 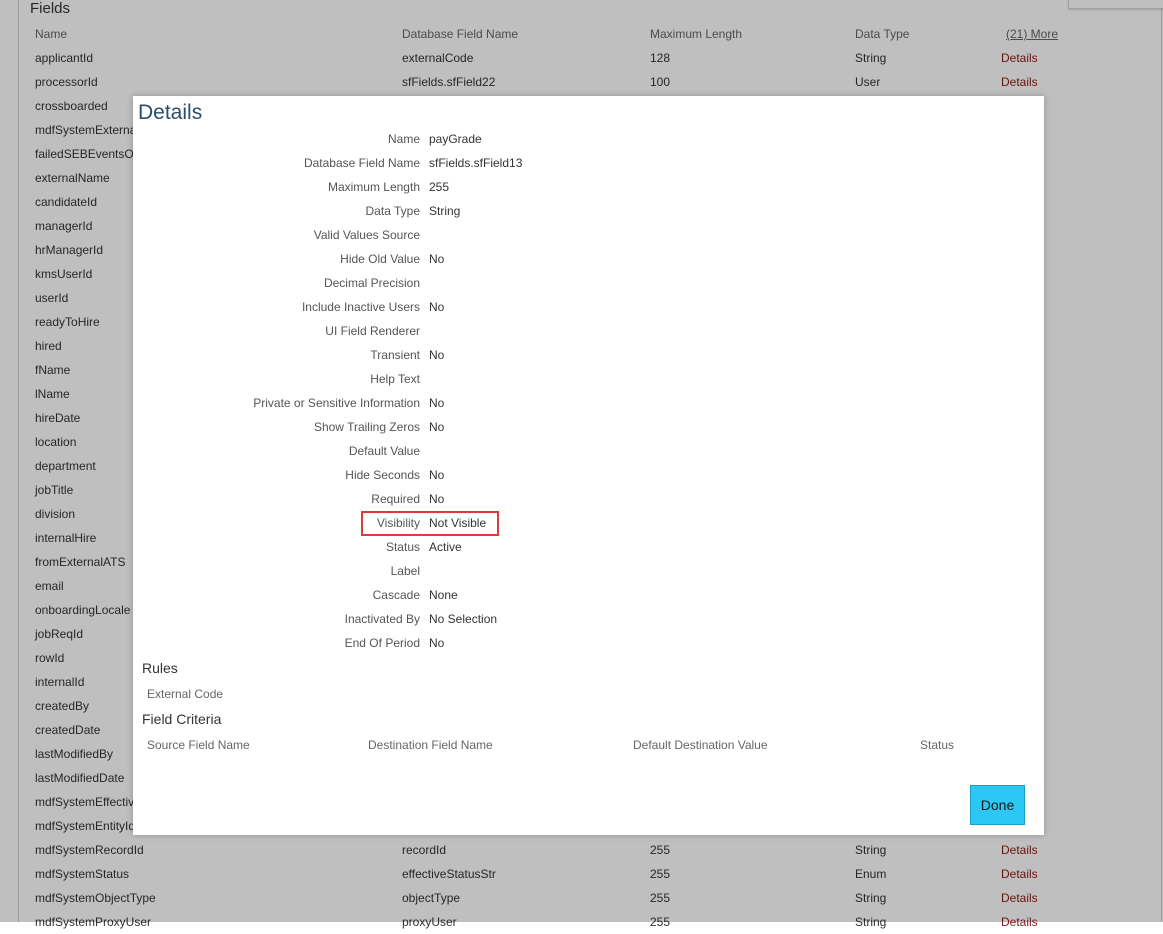 What do you see at coordinates (366, 427) in the screenshot?
I see `detail-label: Show Trailing Zeros` at bounding box center [366, 427].